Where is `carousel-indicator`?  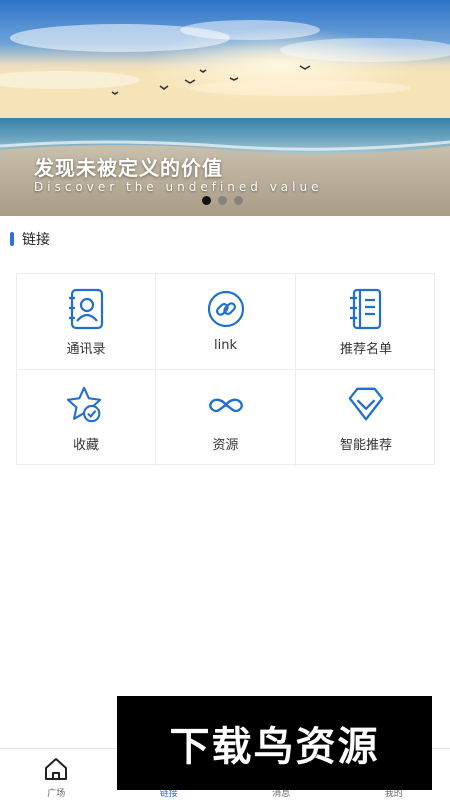 carousel-indicator is located at coordinates (222, 200).